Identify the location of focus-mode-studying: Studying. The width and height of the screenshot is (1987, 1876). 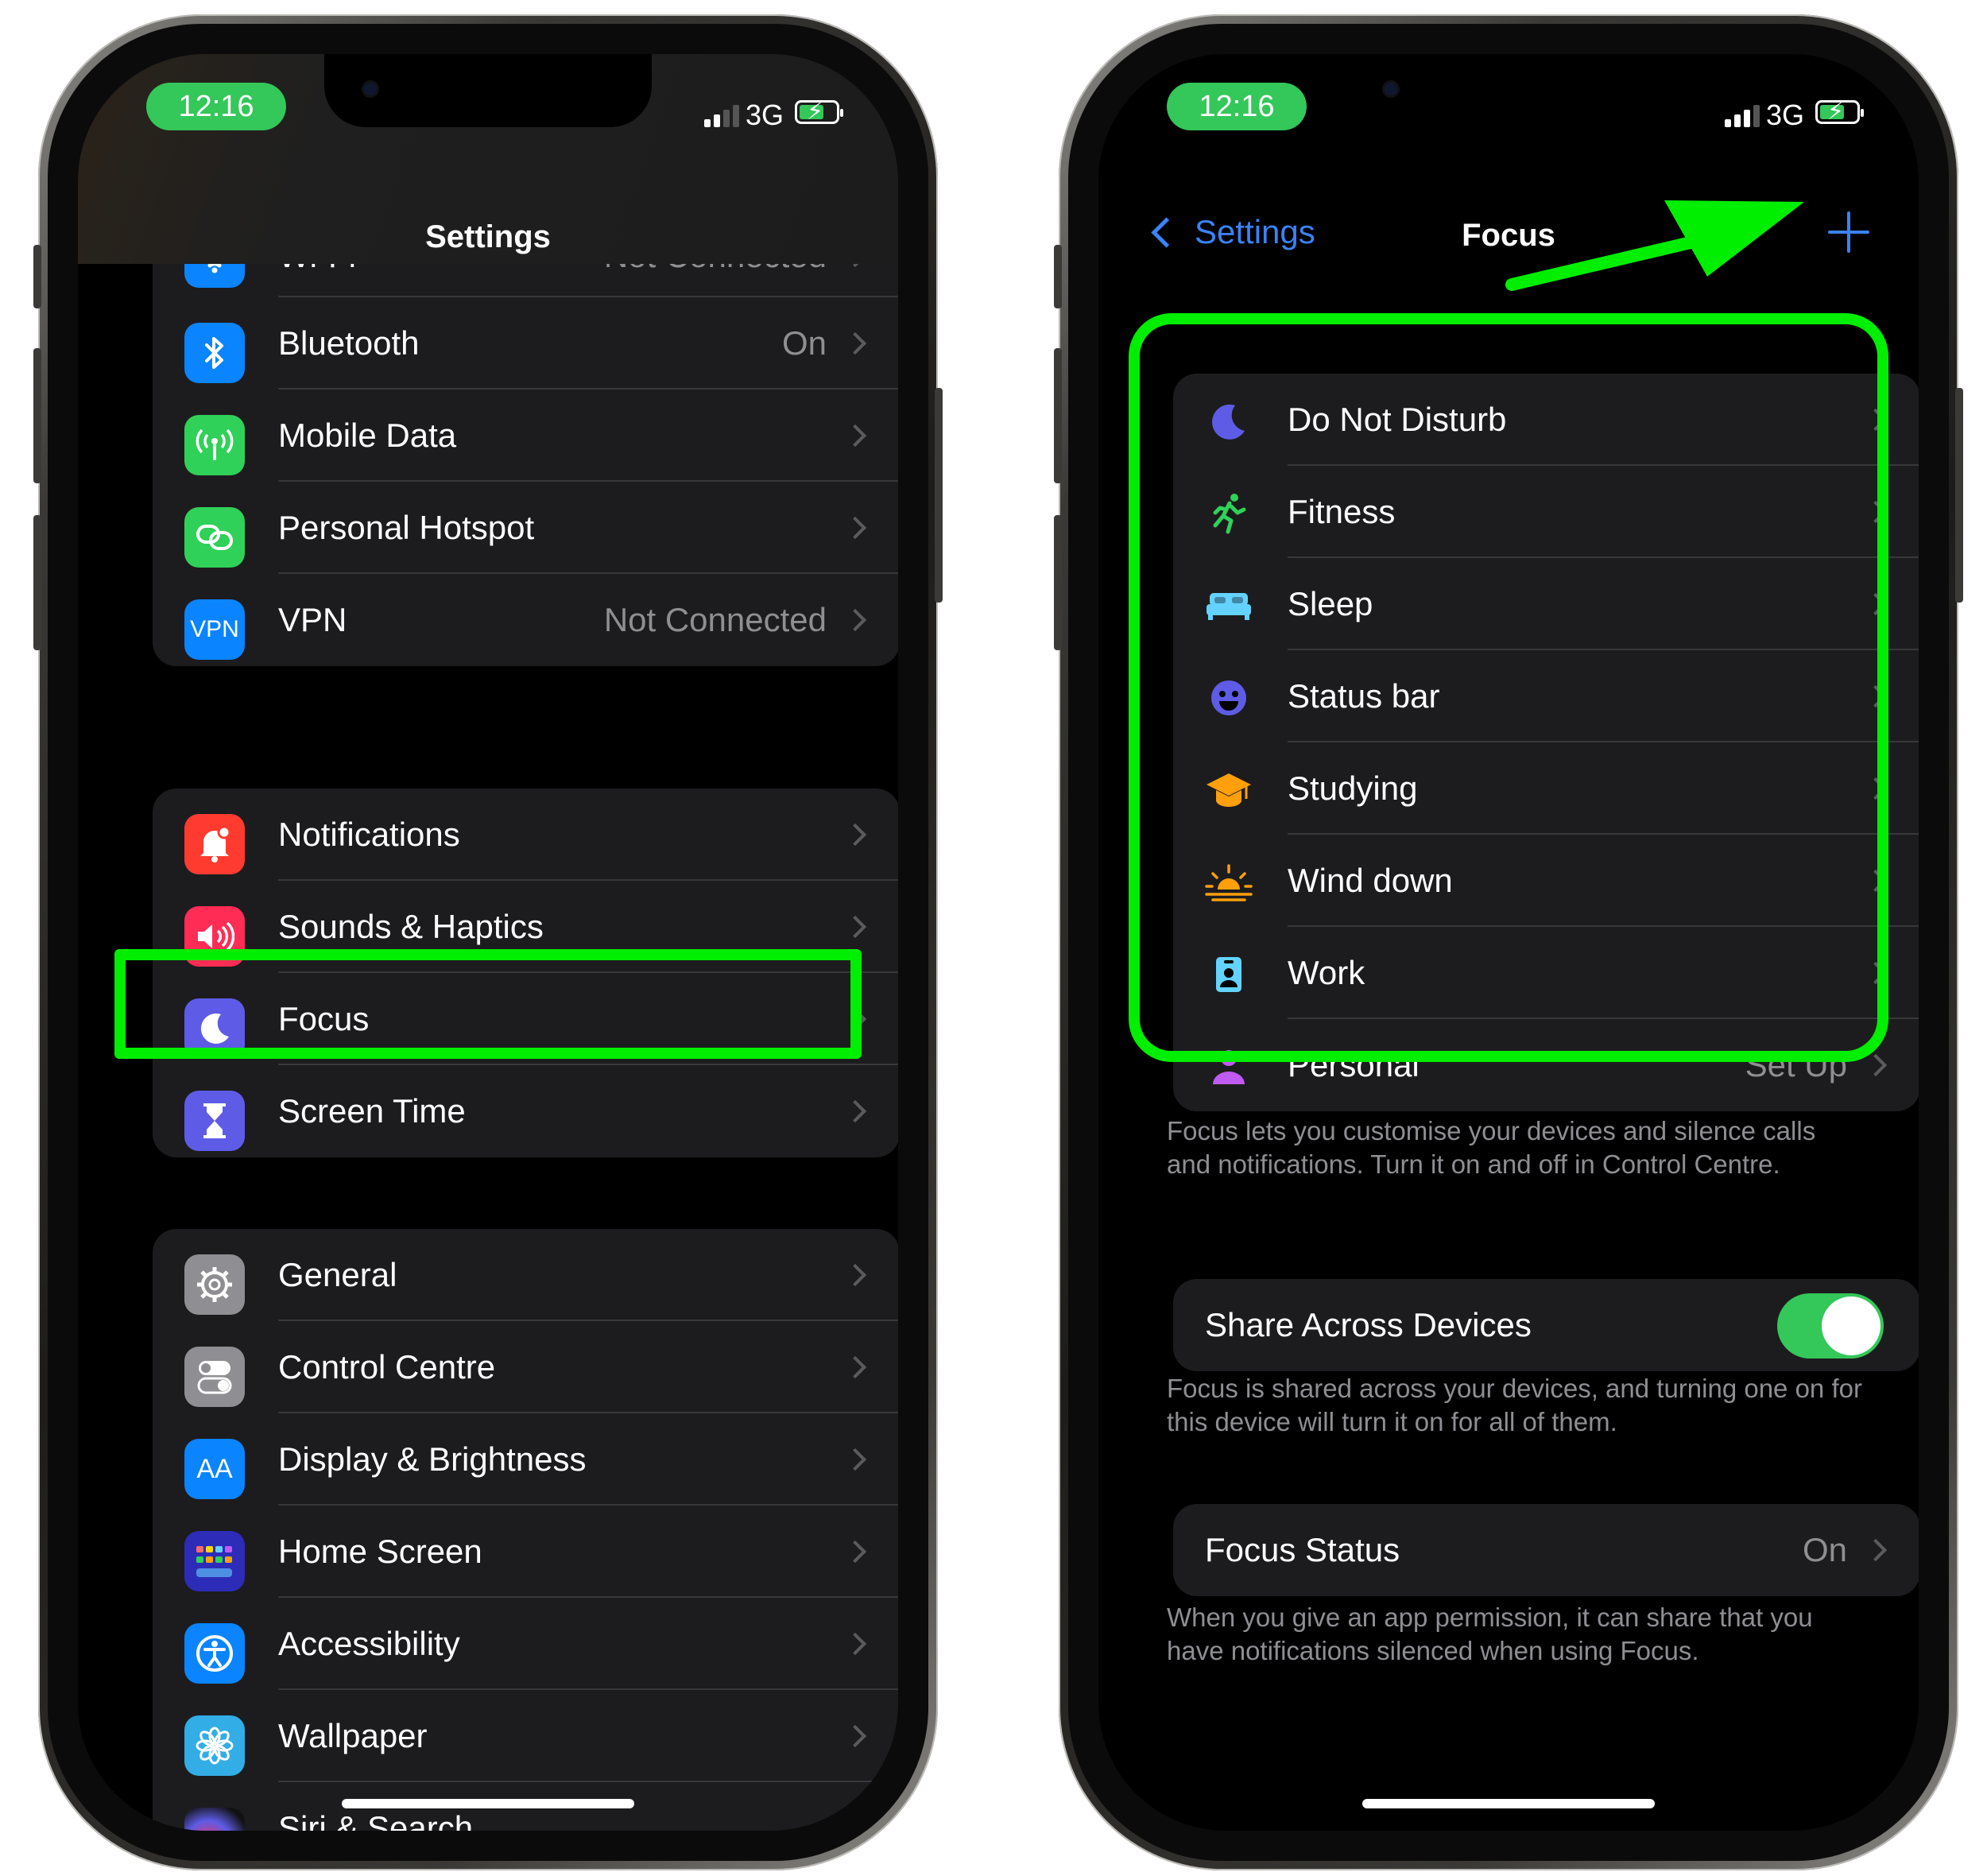
(1546, 788).